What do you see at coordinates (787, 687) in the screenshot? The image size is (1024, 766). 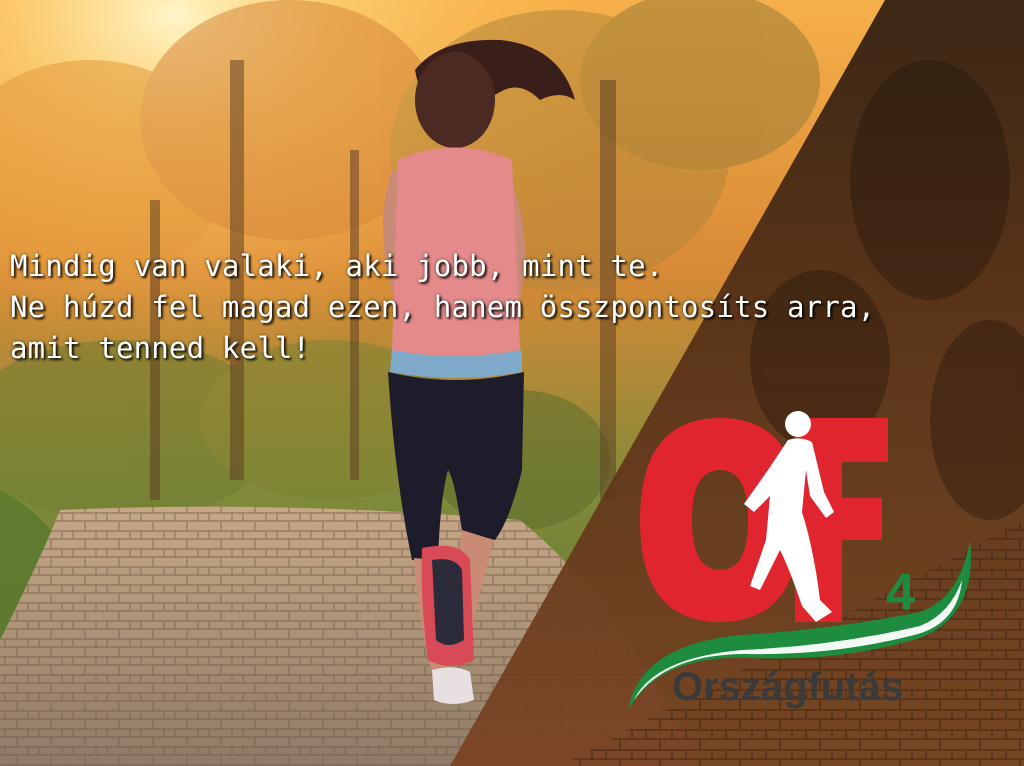 I see `logo-wordmark: Országfutás` at bounding box center [787, 687].